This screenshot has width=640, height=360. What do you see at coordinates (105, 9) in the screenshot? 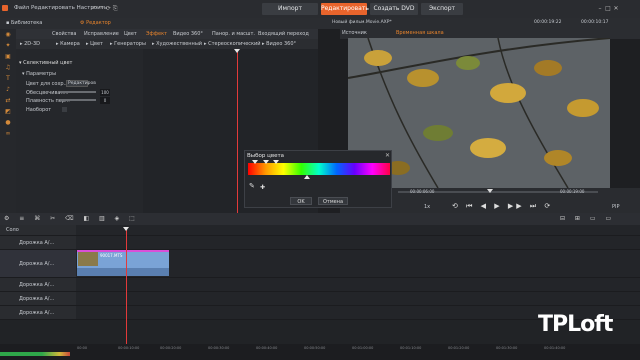
I see `undo-redo-icons: ↶ ↷ ⟳ ⎘` at bounding box center [105, 9].